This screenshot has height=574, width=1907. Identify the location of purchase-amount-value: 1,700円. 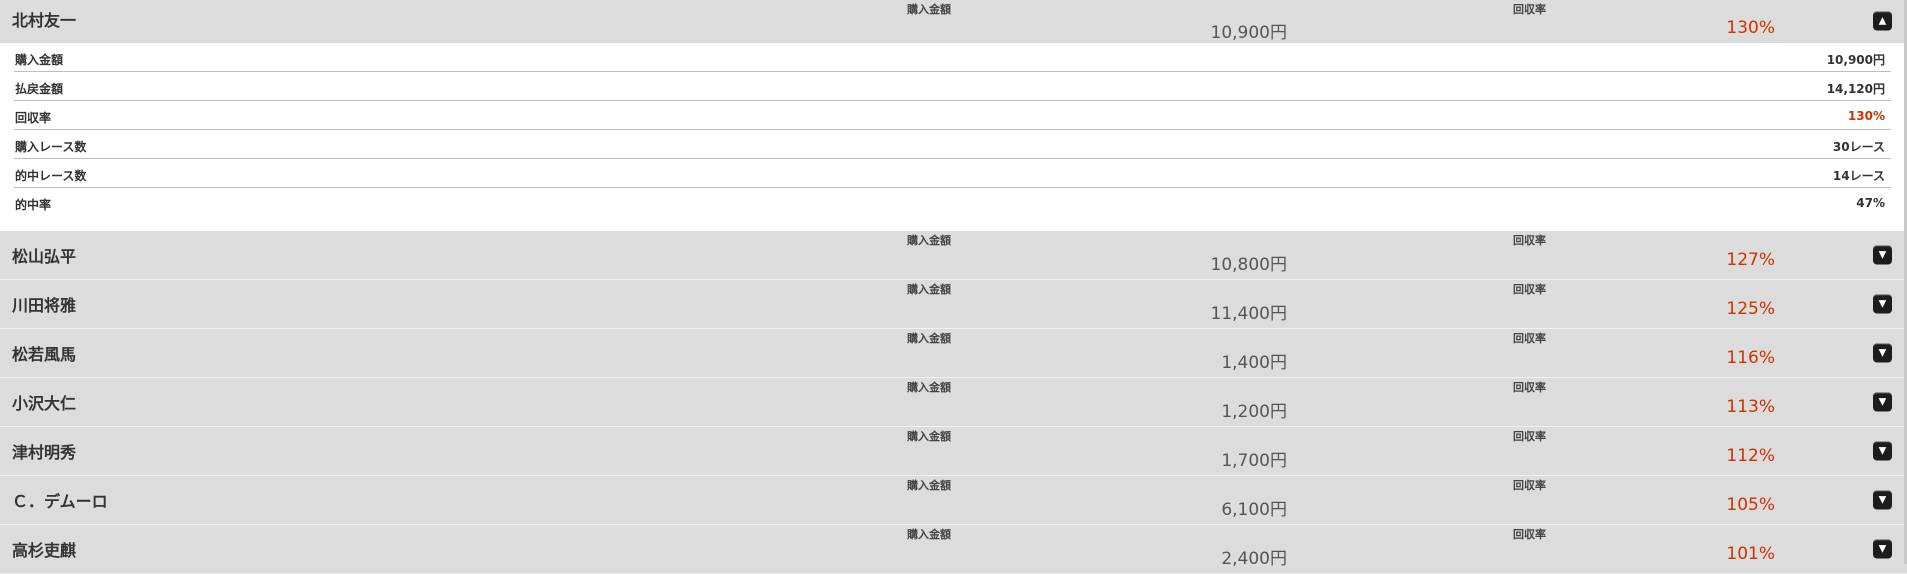
(1254, 461).